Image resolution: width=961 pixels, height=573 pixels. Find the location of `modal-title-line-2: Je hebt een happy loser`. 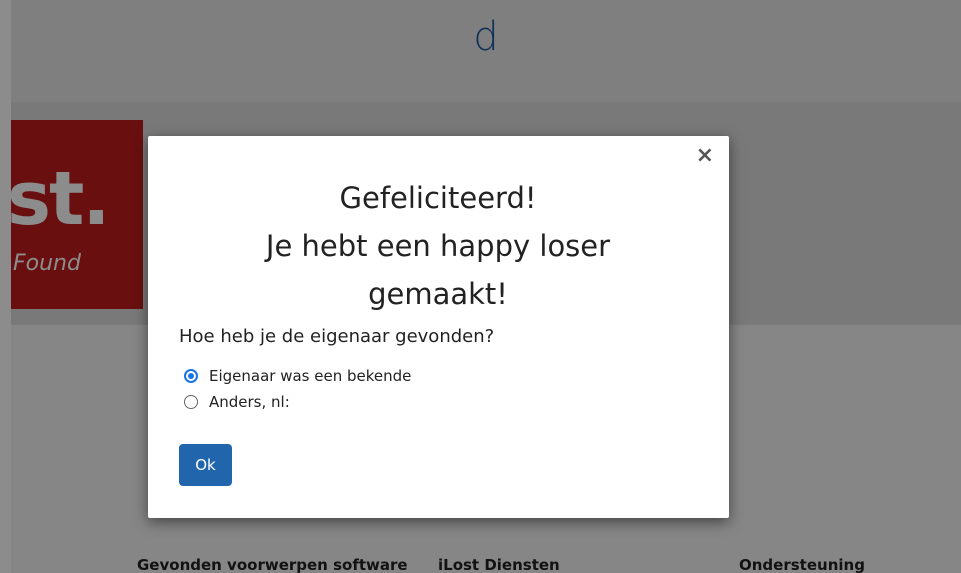

modal-title-line-2: Je hebt een happy loser is located at coordinates (438, 246).